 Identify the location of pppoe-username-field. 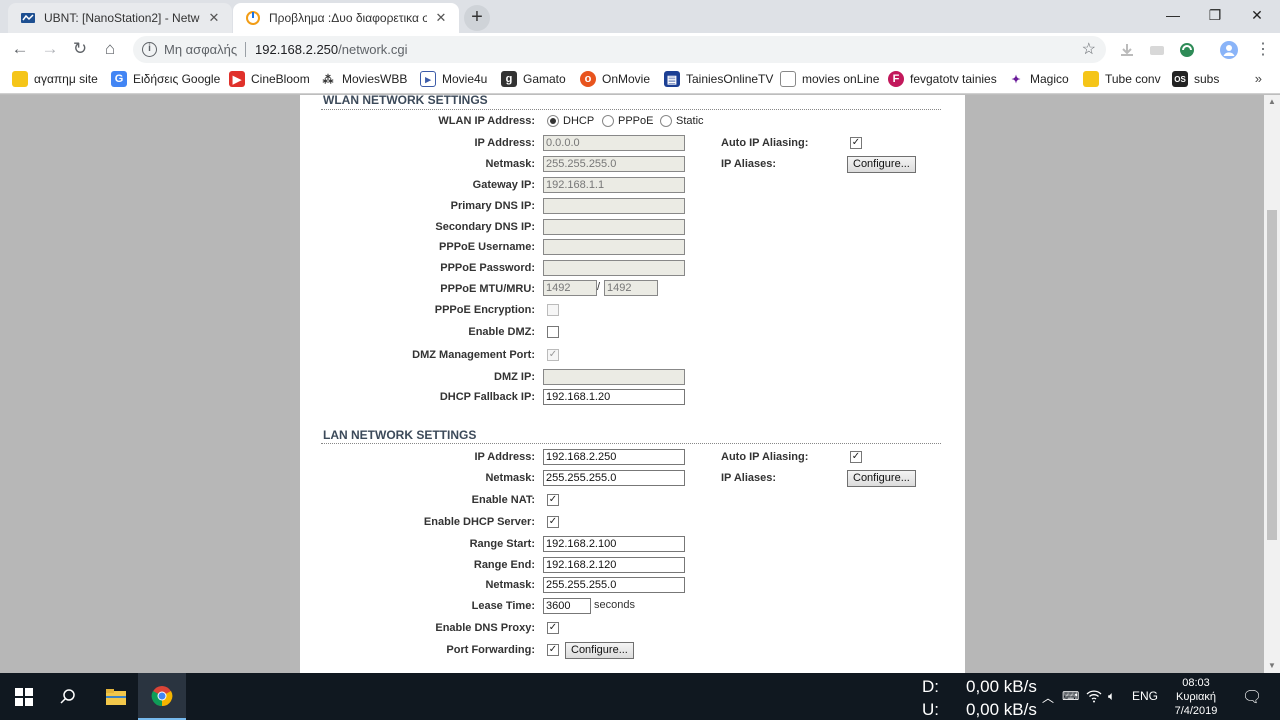
(614, 247).